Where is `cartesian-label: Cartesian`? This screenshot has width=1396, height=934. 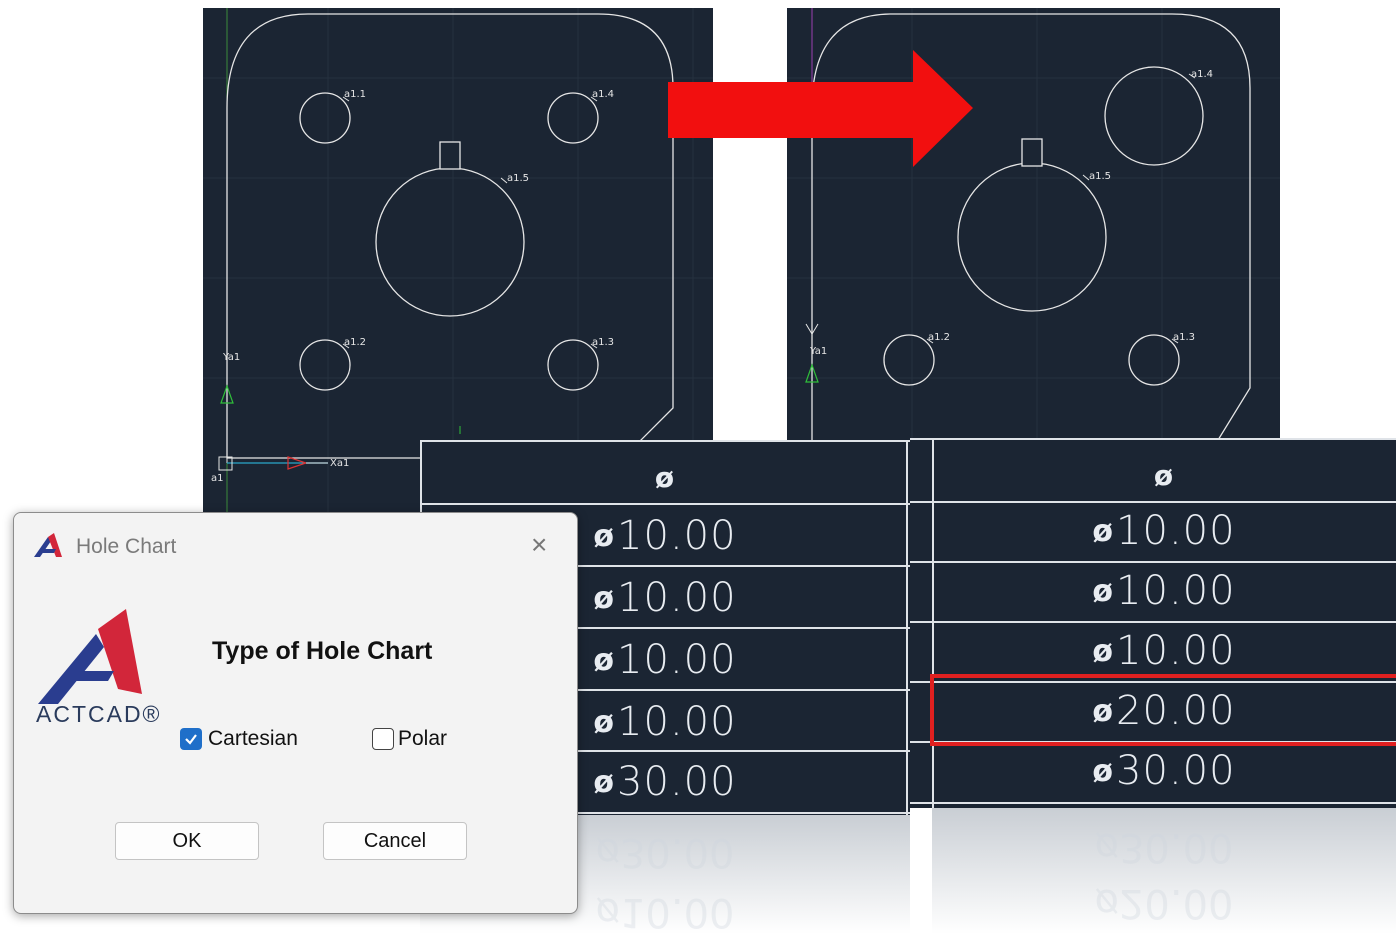
cartesian-label: Cartesian is located at coordinates (253, 738).